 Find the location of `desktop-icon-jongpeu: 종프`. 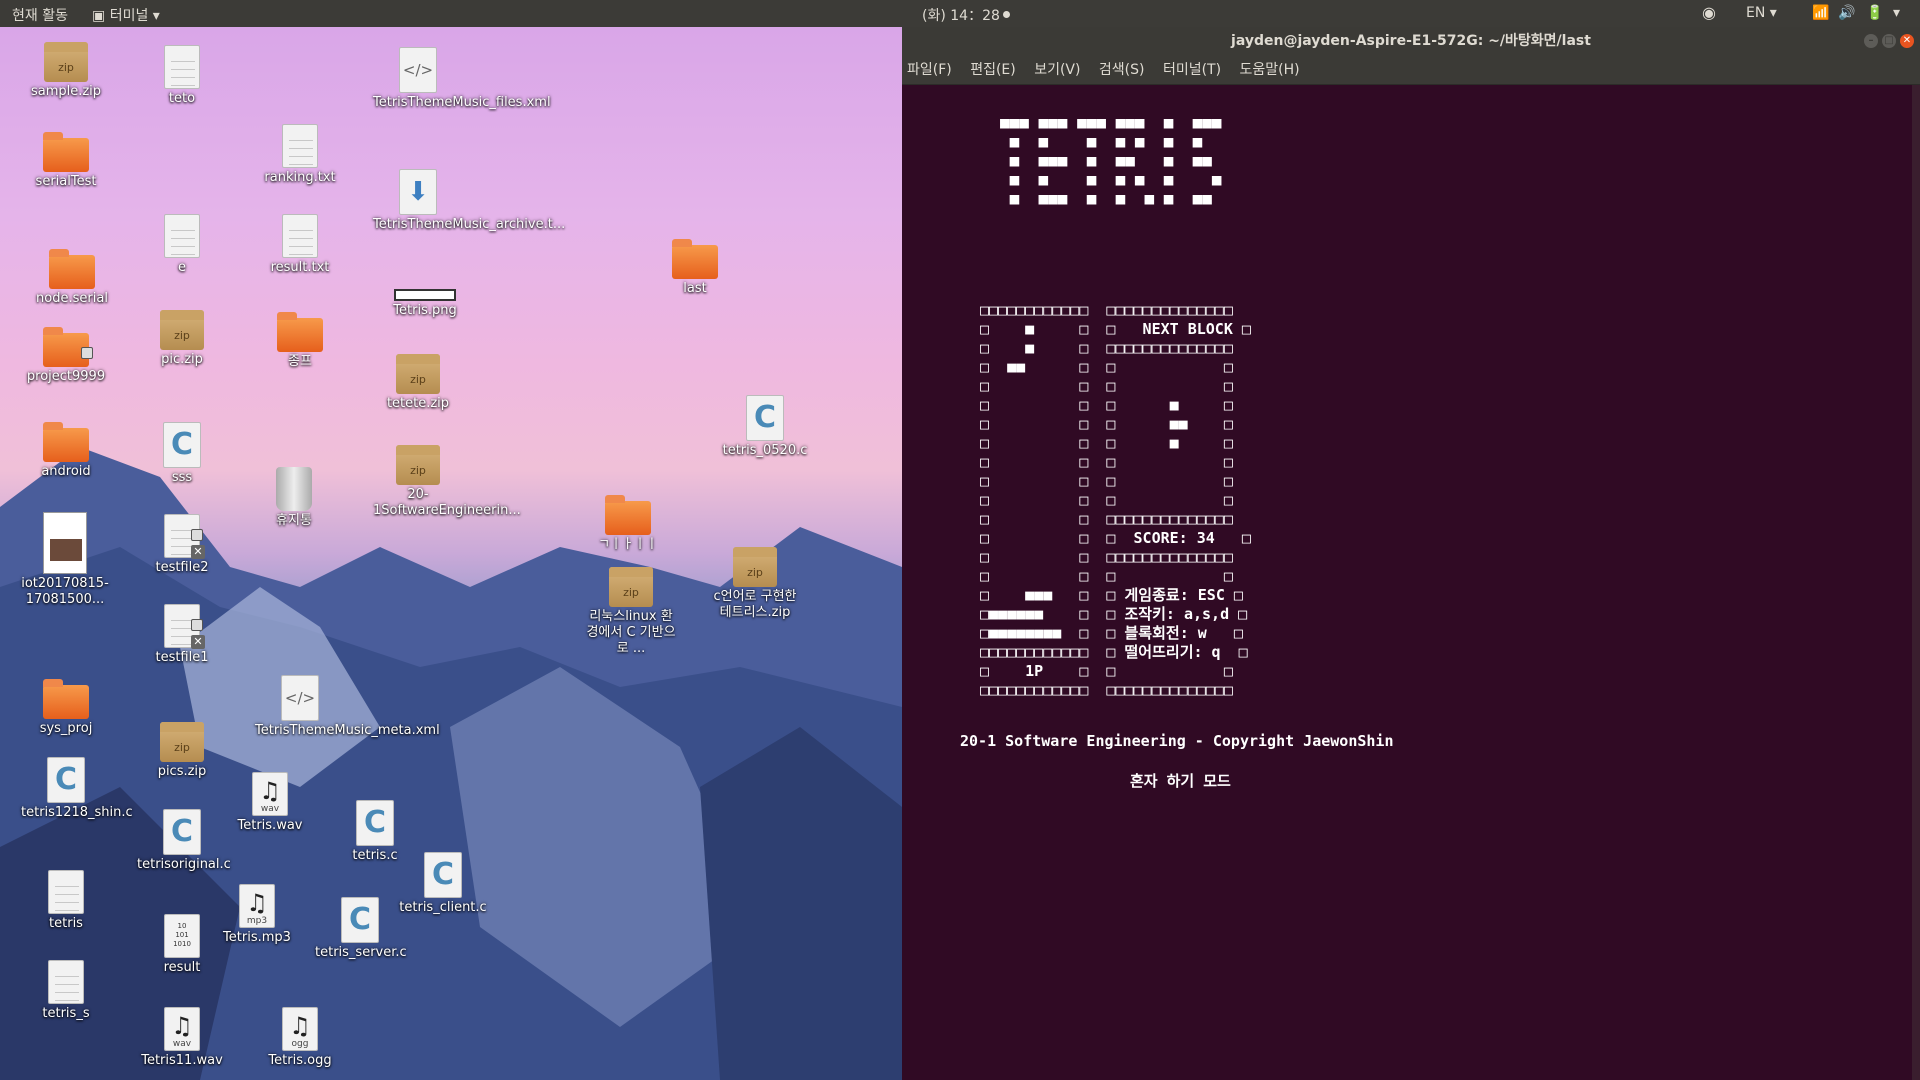

desktop-icon-jongpeu: 종프 is located at coordinates (300, 341).